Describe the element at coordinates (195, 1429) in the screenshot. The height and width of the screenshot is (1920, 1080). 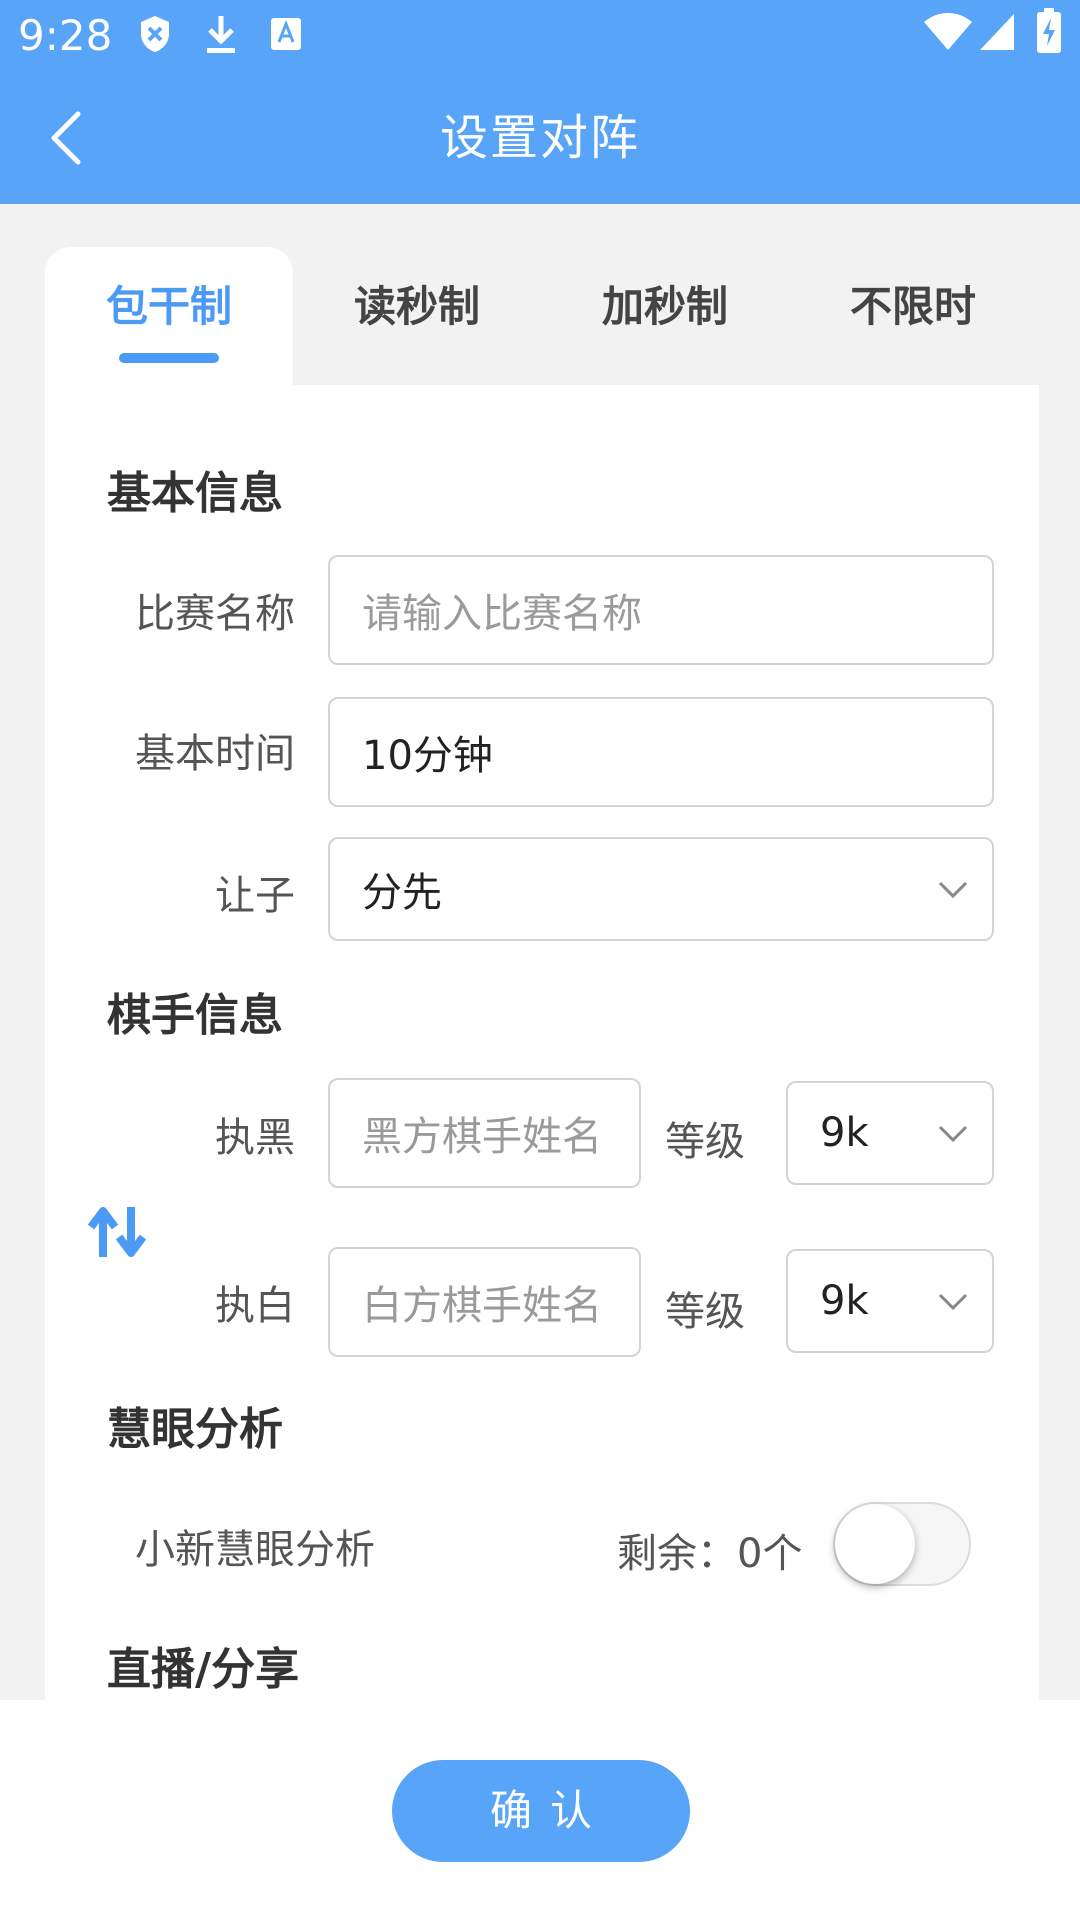
I see `section-analysis: 慧眼分析` at that location.